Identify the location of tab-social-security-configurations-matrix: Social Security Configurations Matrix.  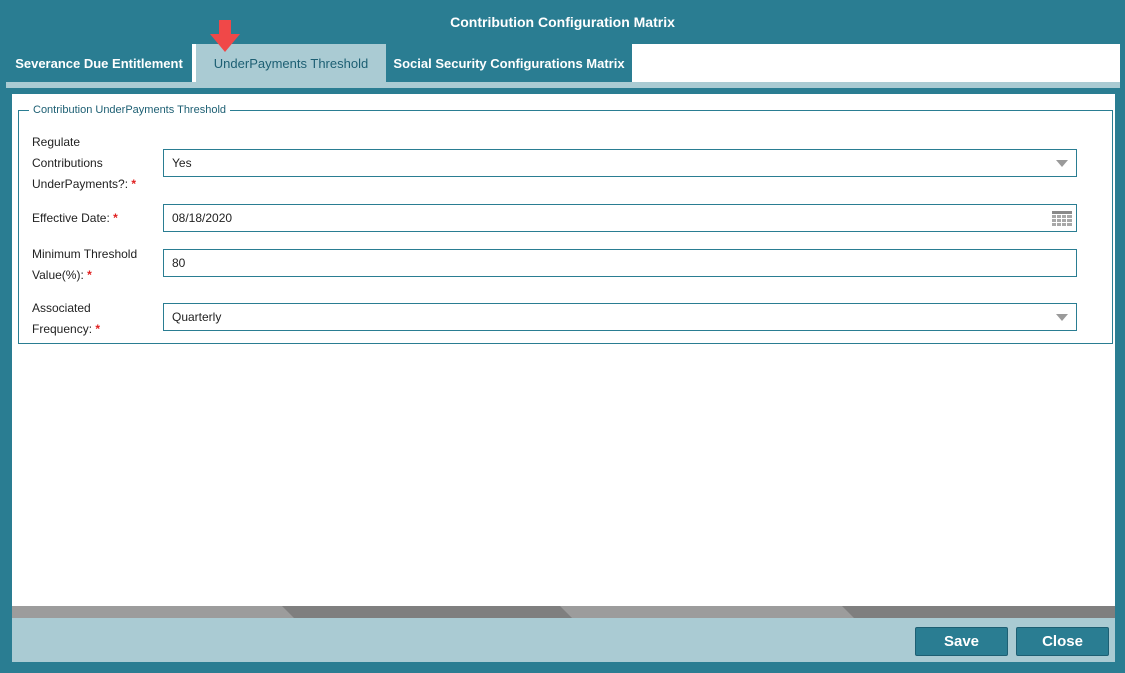
(509, 63).